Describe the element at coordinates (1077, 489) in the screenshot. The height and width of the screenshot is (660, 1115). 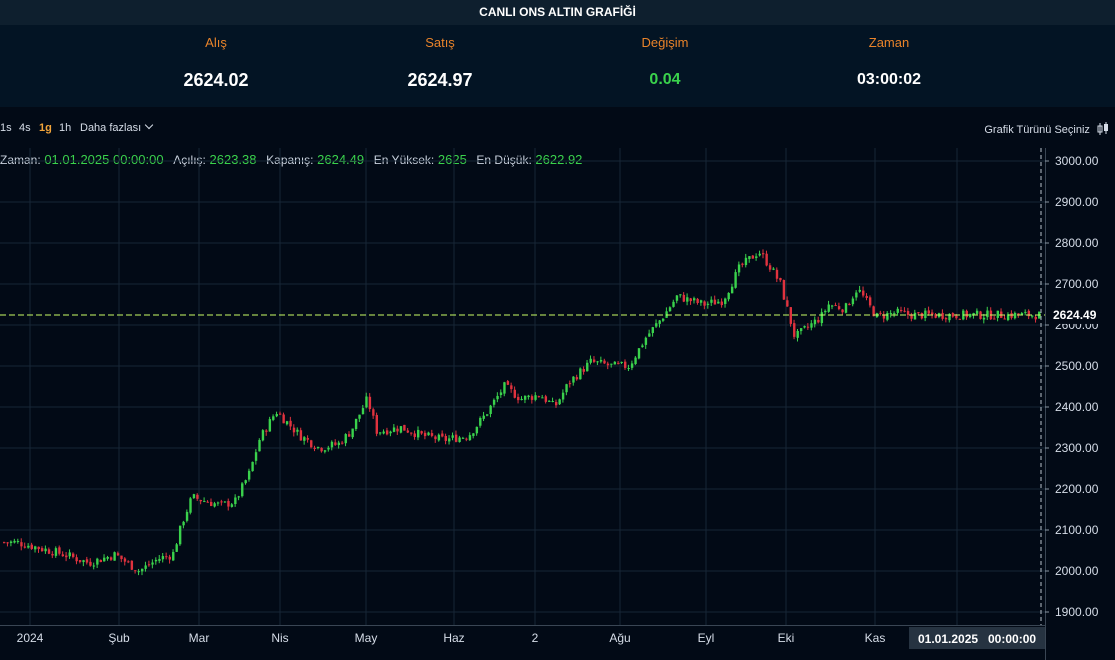
I see `y-tick-label: 2200.00` at that location.